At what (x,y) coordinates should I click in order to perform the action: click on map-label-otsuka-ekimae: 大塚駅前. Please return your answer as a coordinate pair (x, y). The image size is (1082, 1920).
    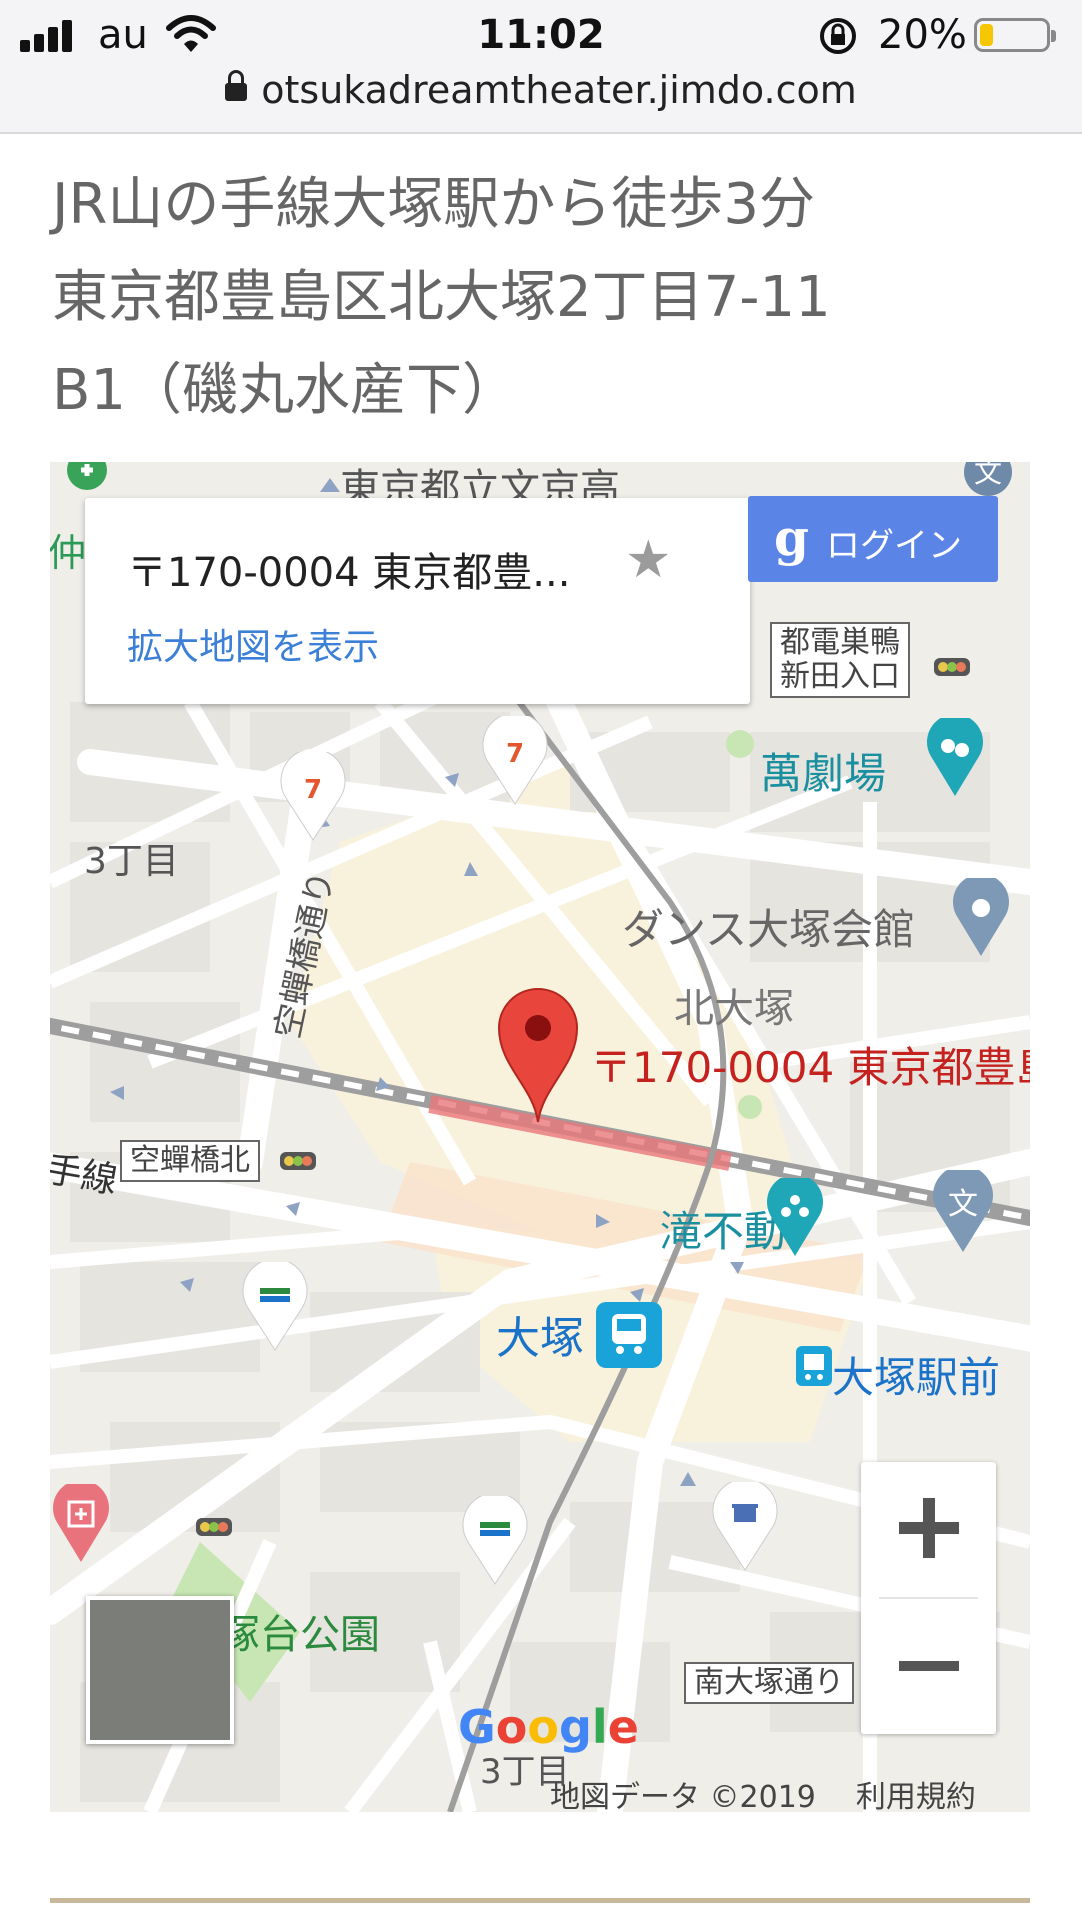
    Looking at the image, I should click on (916, 1374).